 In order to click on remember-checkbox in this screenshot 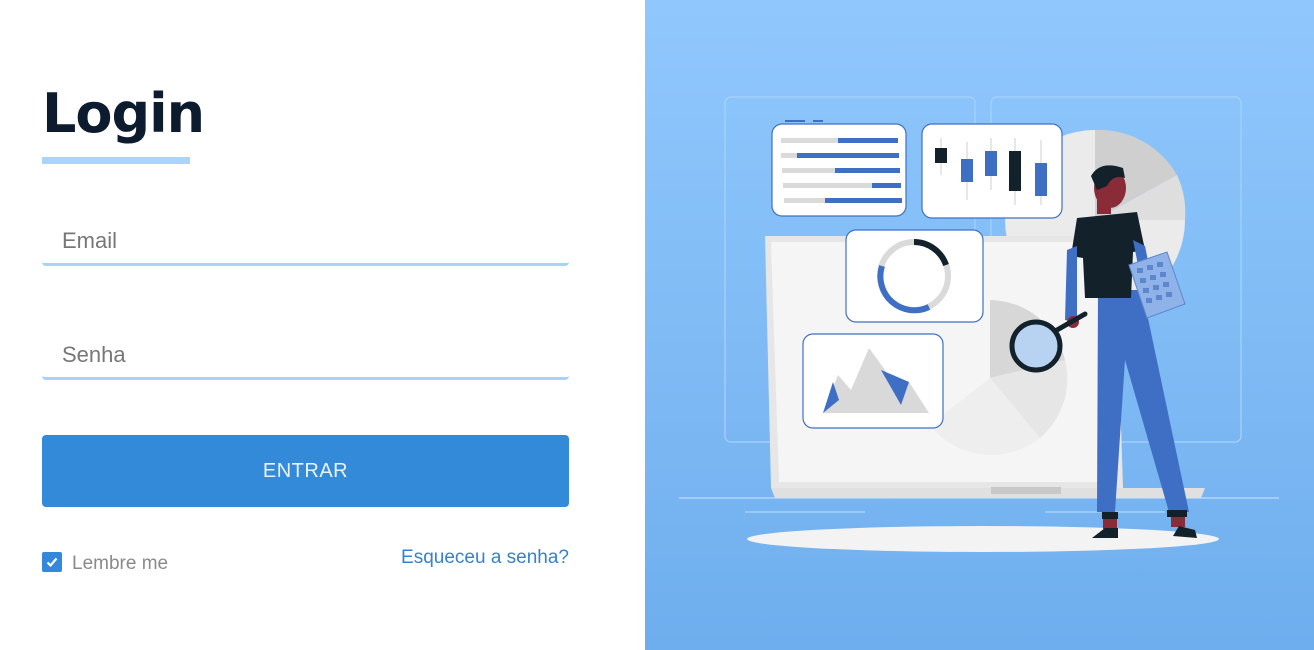, I will do `click(52, 561)`.